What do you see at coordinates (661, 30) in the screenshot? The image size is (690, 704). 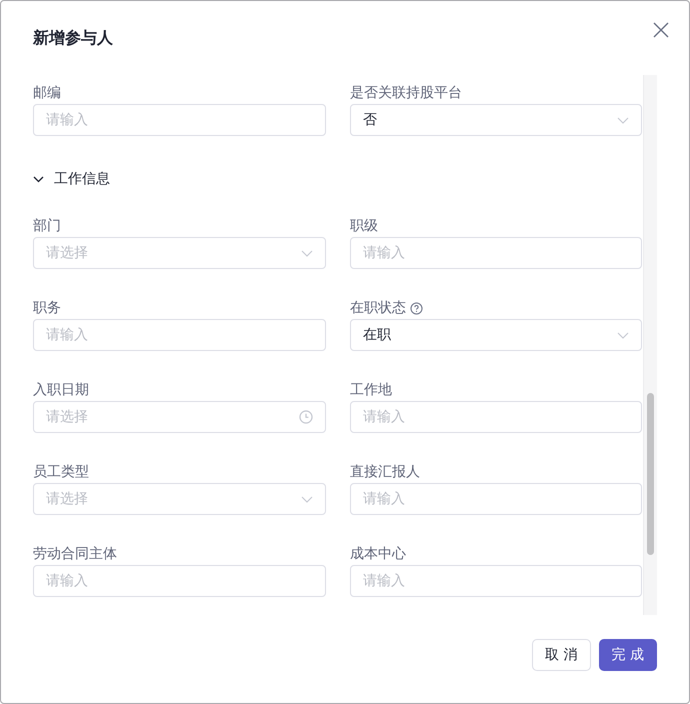 I see `close-icon` at bounding box center [661, 30].